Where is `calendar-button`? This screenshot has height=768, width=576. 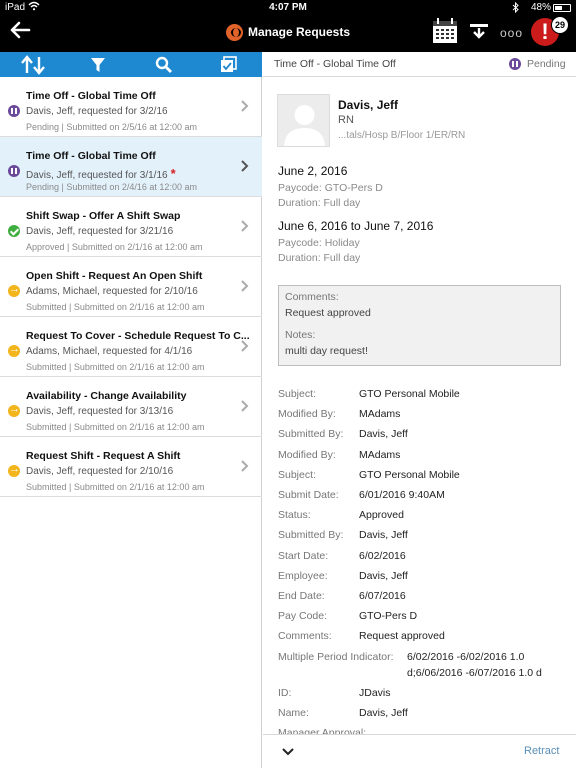 calendar-button is located at coordinates (445, 31).